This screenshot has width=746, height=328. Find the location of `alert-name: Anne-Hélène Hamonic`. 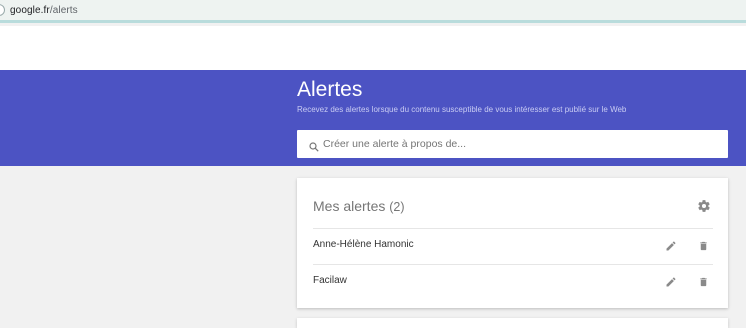

alert-name: Anne-Hélène Hamonic is located at coordinates (363, 244).